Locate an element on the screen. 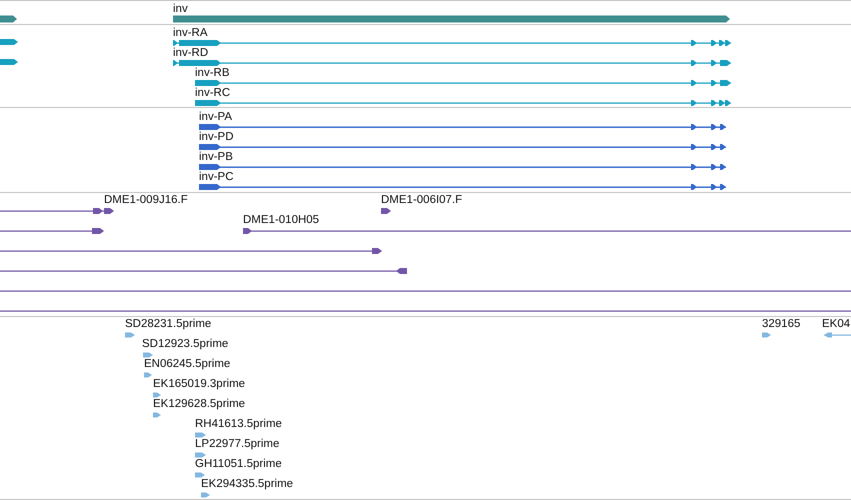  feature-label: EK04 is located at coordinates (836, 324).